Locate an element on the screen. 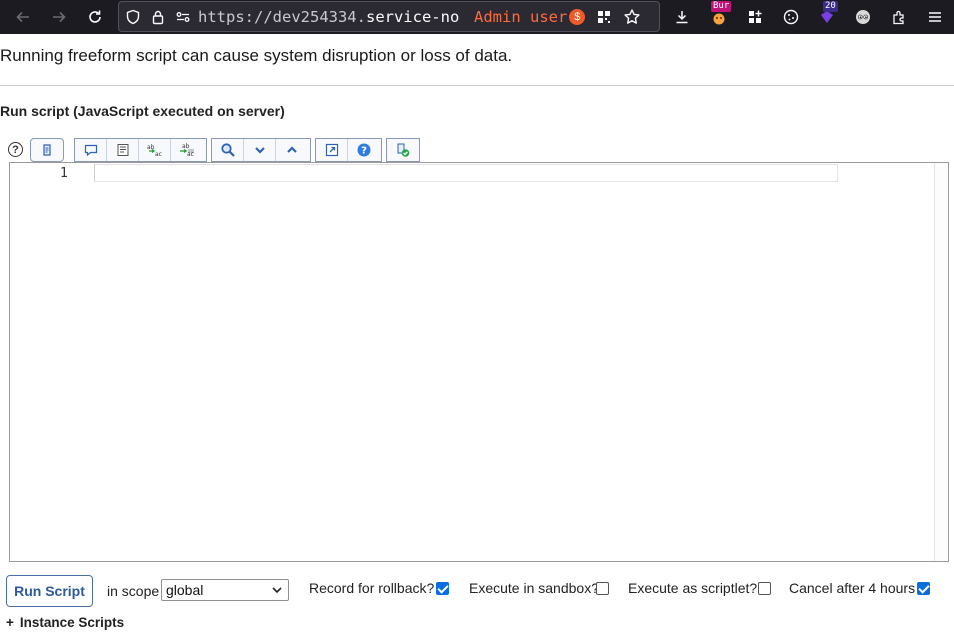  puzzle-extensions-icon is located at coordinates (899, 17).